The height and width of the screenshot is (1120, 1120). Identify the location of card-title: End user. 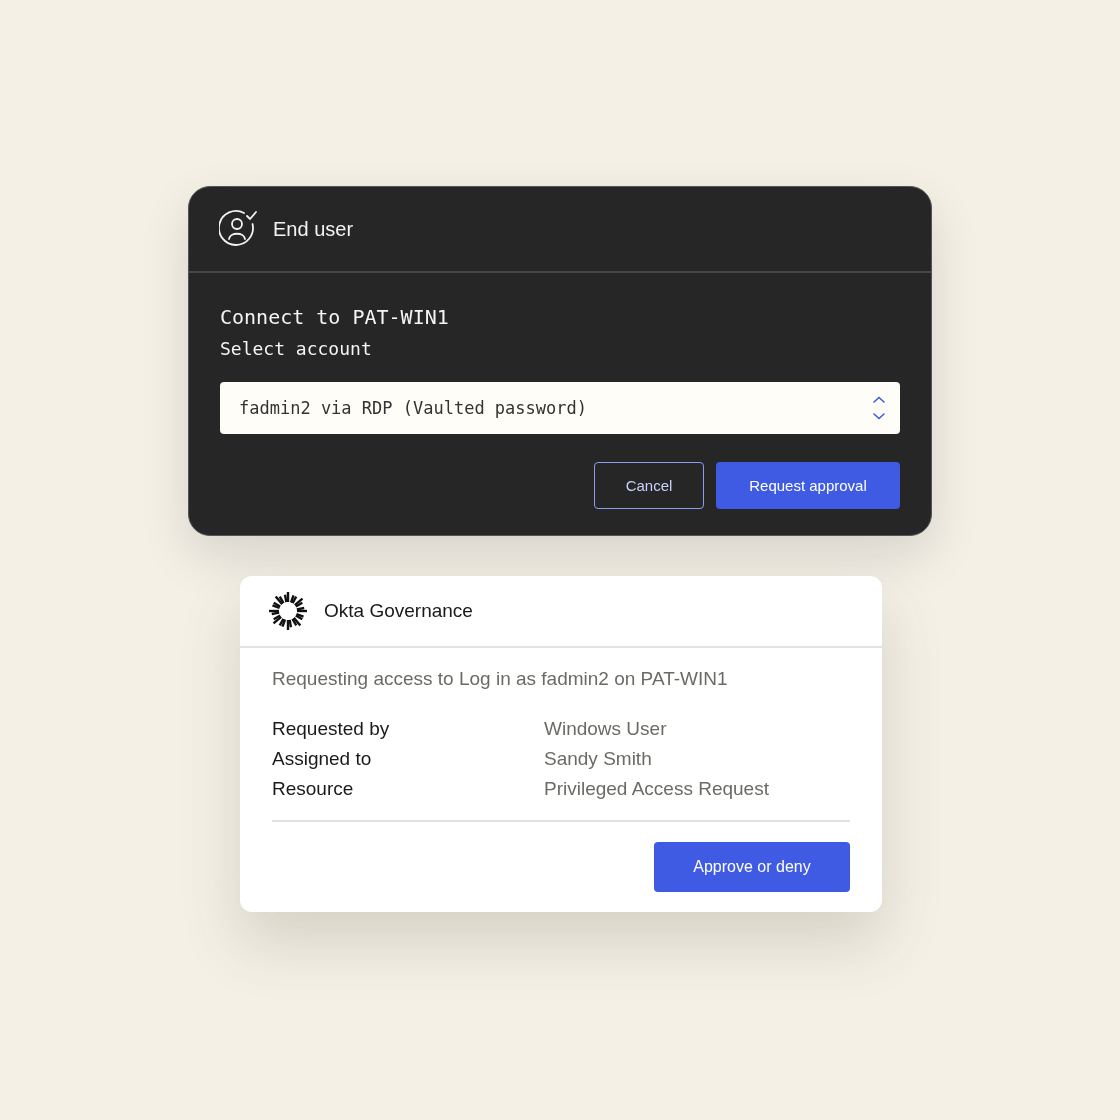
(313, 229).